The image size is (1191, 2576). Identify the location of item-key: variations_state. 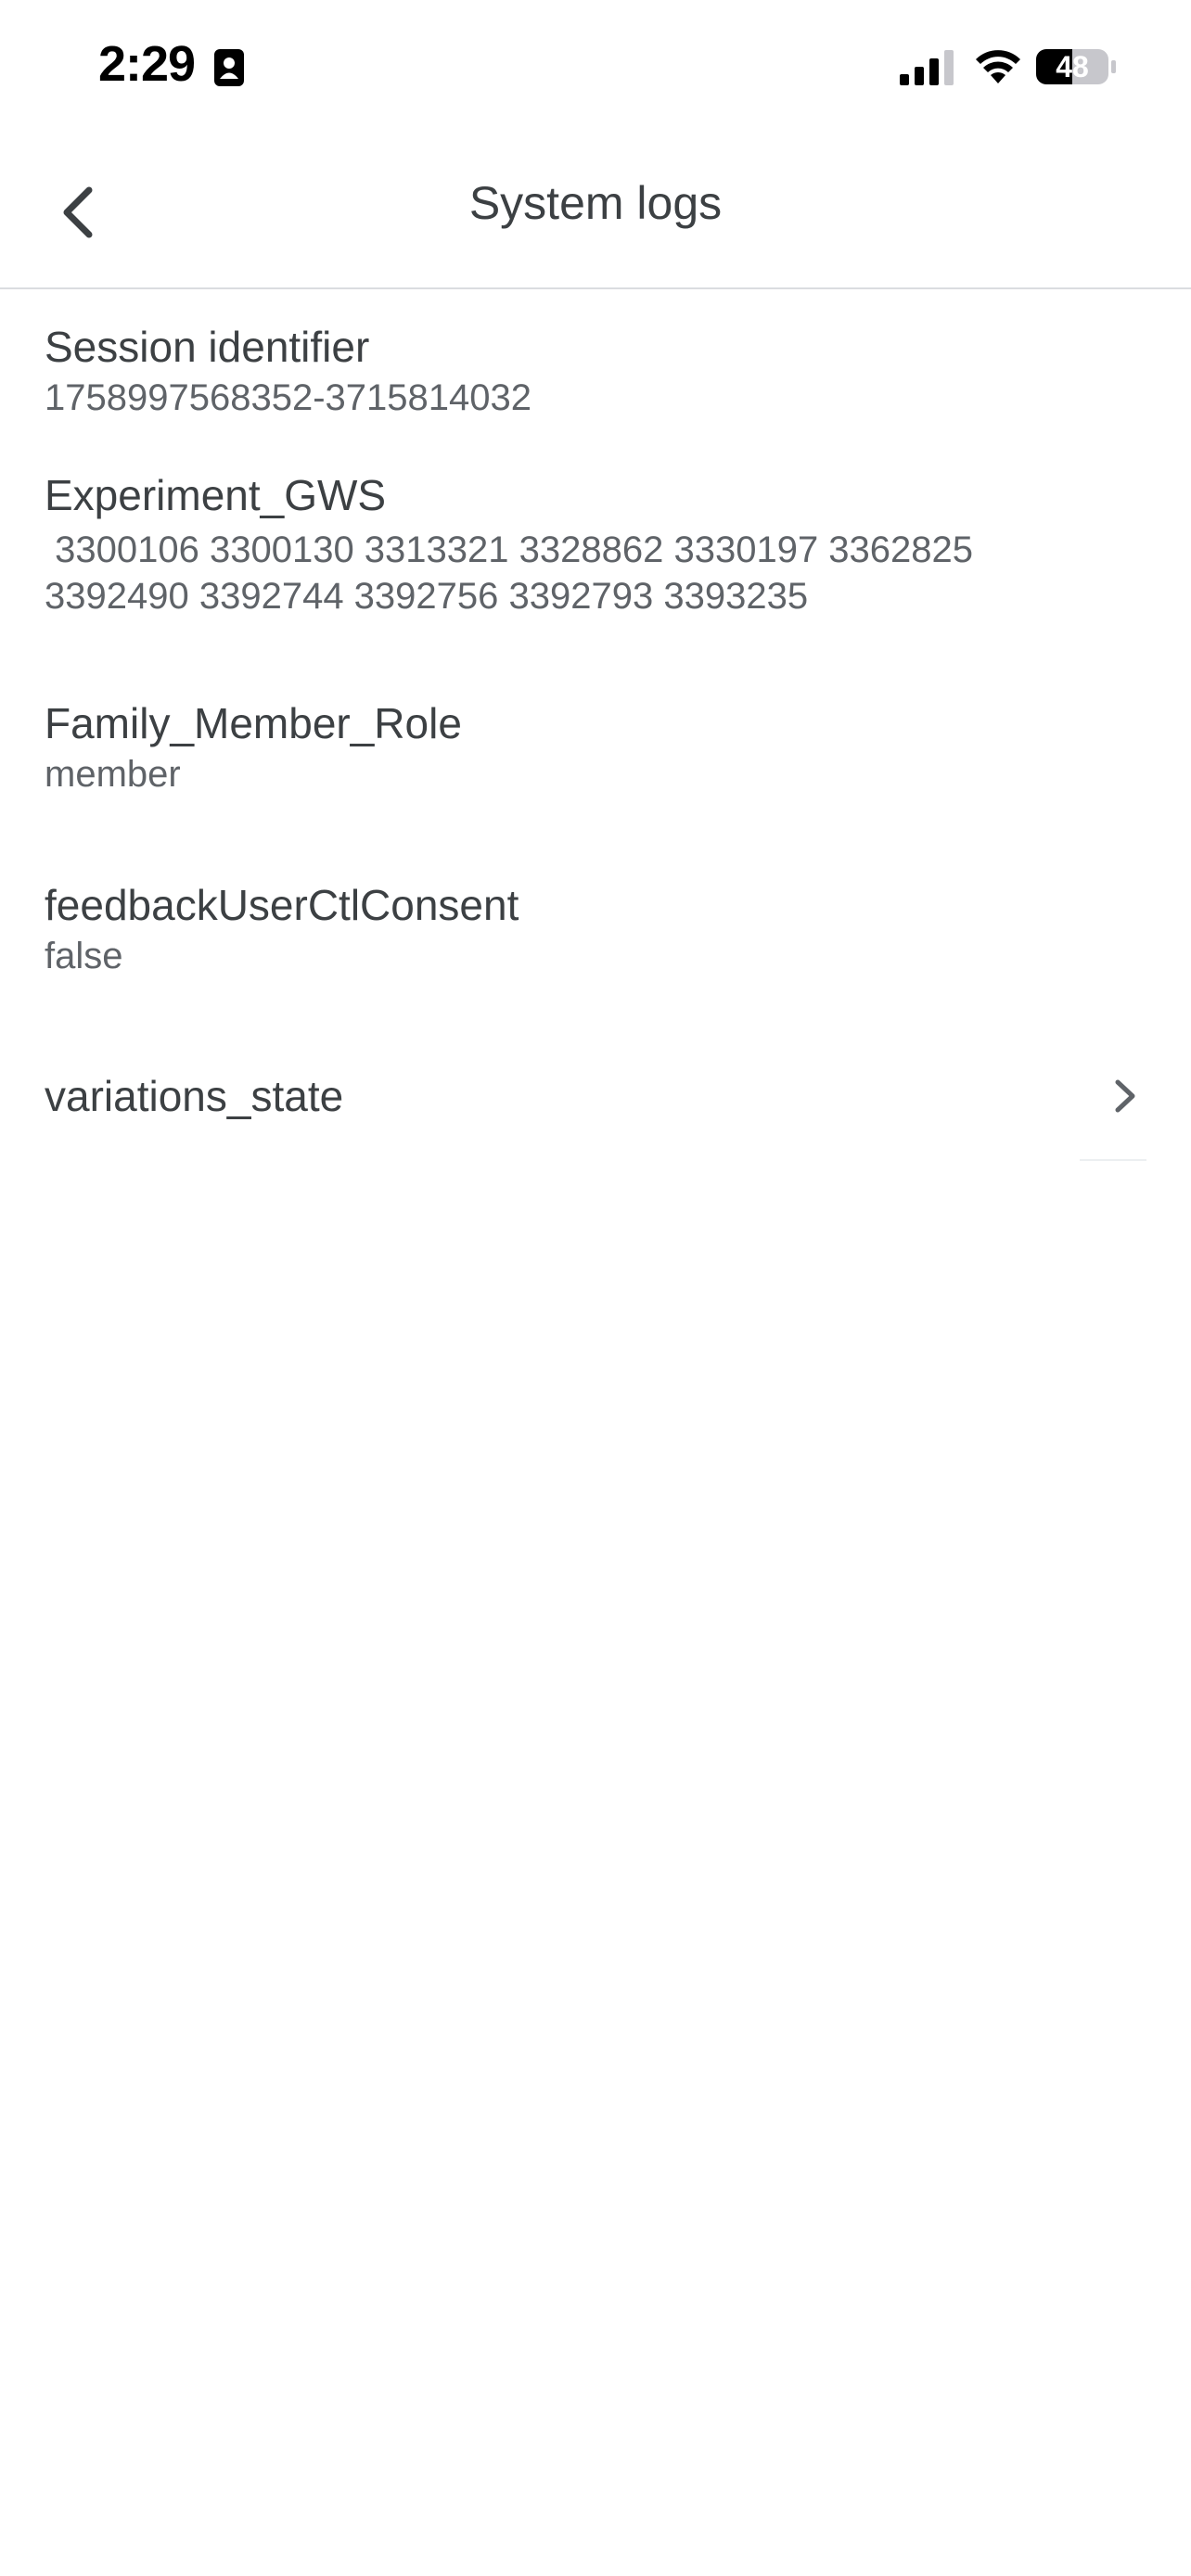
(194, 1096).